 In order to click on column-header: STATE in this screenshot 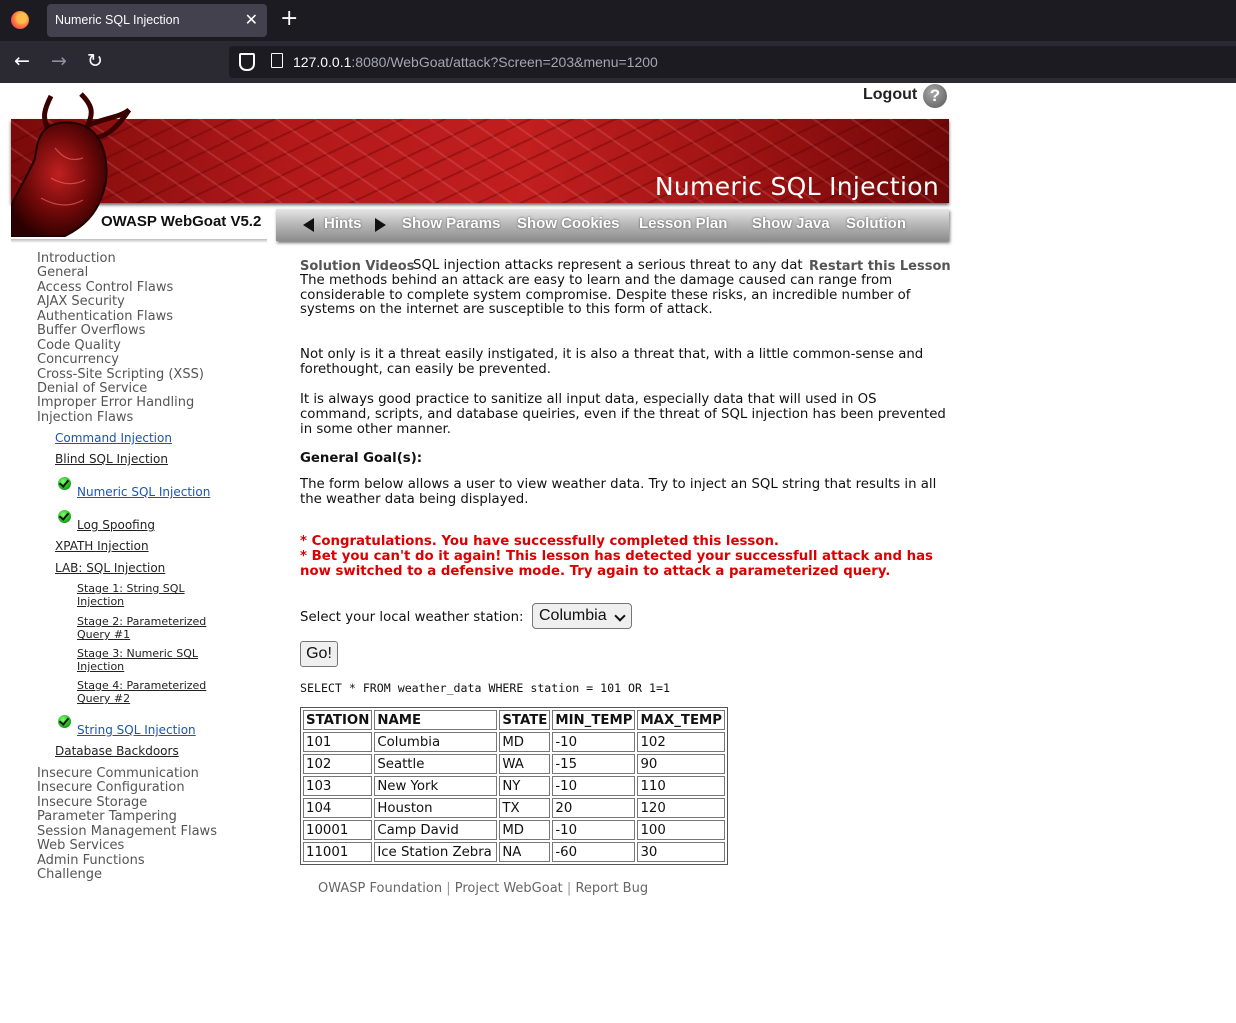, I will do `click(525, 720)`.